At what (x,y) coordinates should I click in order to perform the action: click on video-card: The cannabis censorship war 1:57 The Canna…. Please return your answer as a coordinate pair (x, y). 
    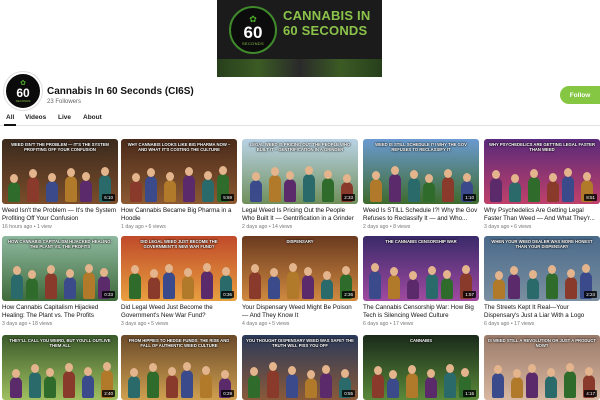
    Looking at the image, I should click on (421, 281).